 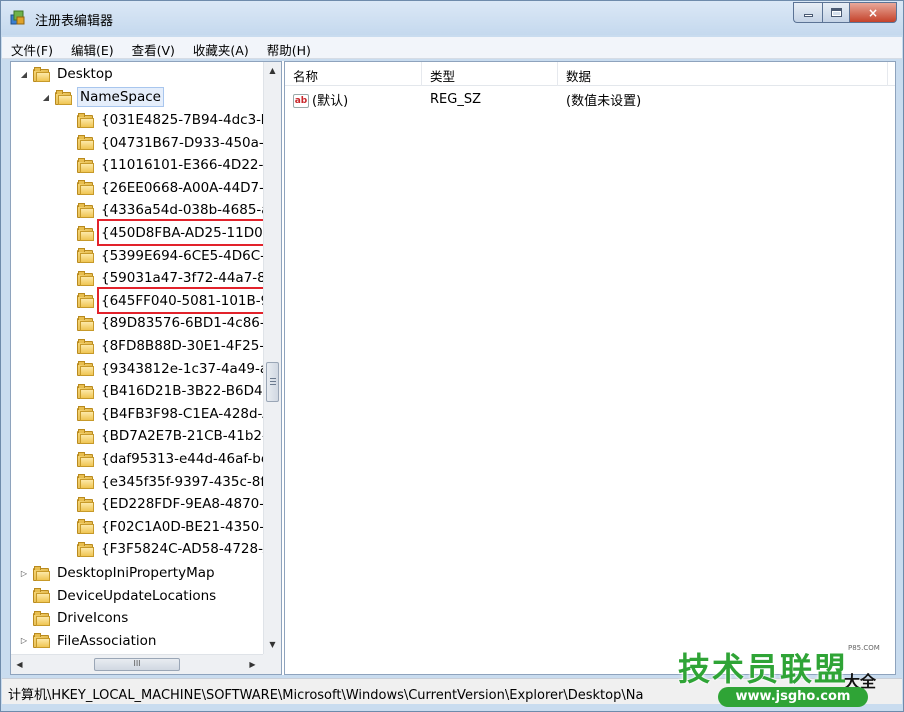 I want to click on tree-node-clsid: {daf95313-e44d-46af-be, so click(x=170, y=459).